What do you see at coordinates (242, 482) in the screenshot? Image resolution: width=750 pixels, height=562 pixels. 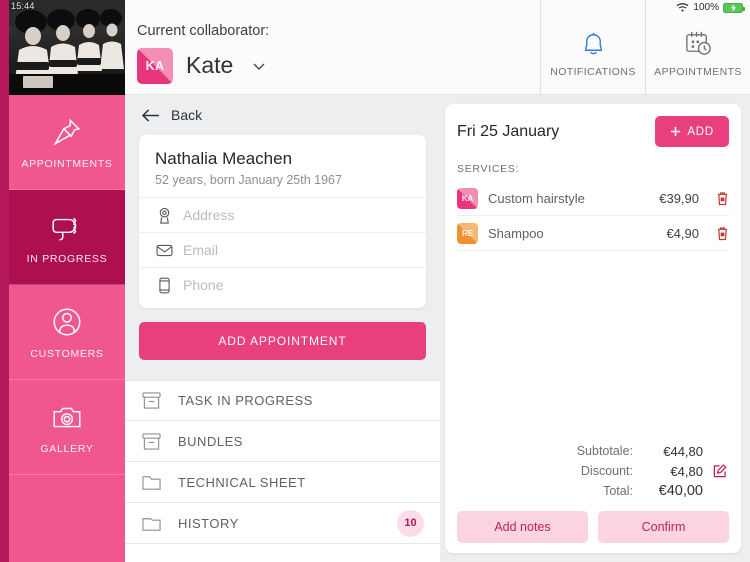 I see `menu-label-technical-sheet: TECHNICAL SHEET` at bounding box center [242, 482].